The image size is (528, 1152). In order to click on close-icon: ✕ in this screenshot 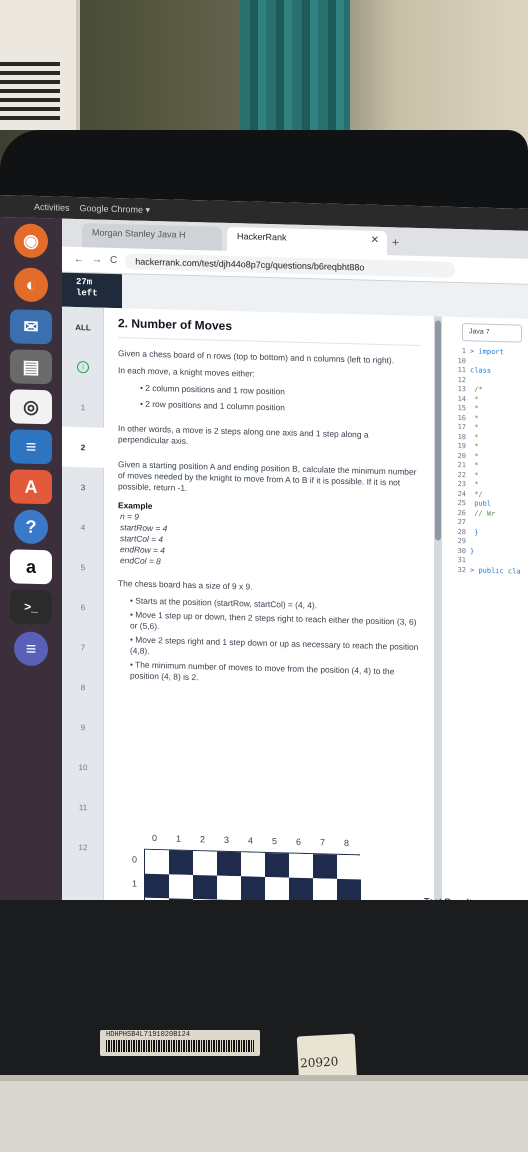, I will do `click(375, 240)`.